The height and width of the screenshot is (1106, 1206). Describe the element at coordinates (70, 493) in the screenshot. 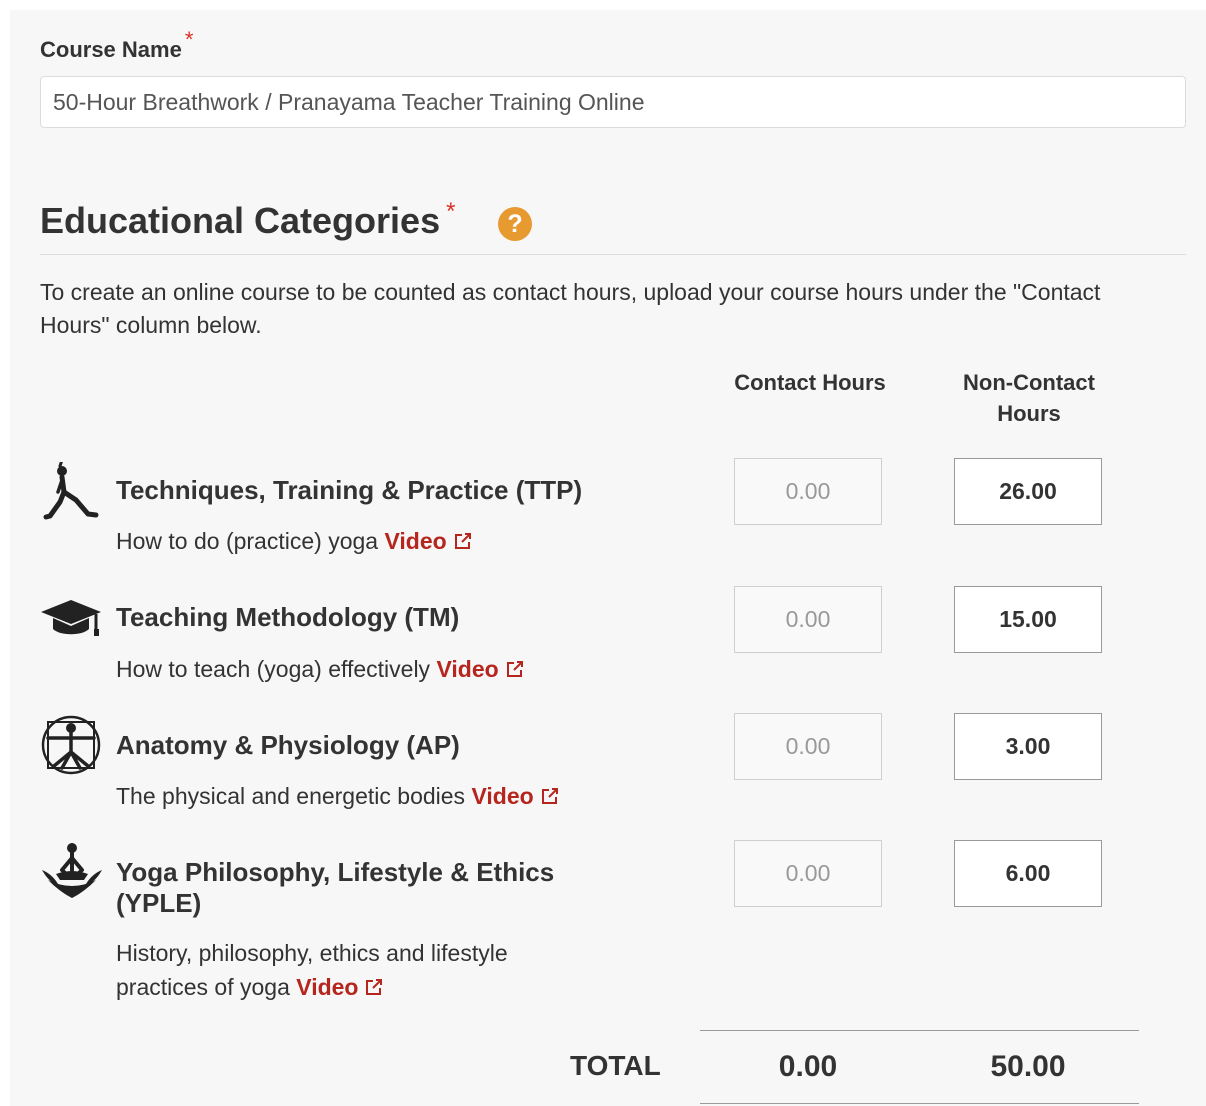

I see `yoga-pose-icon` at that location.